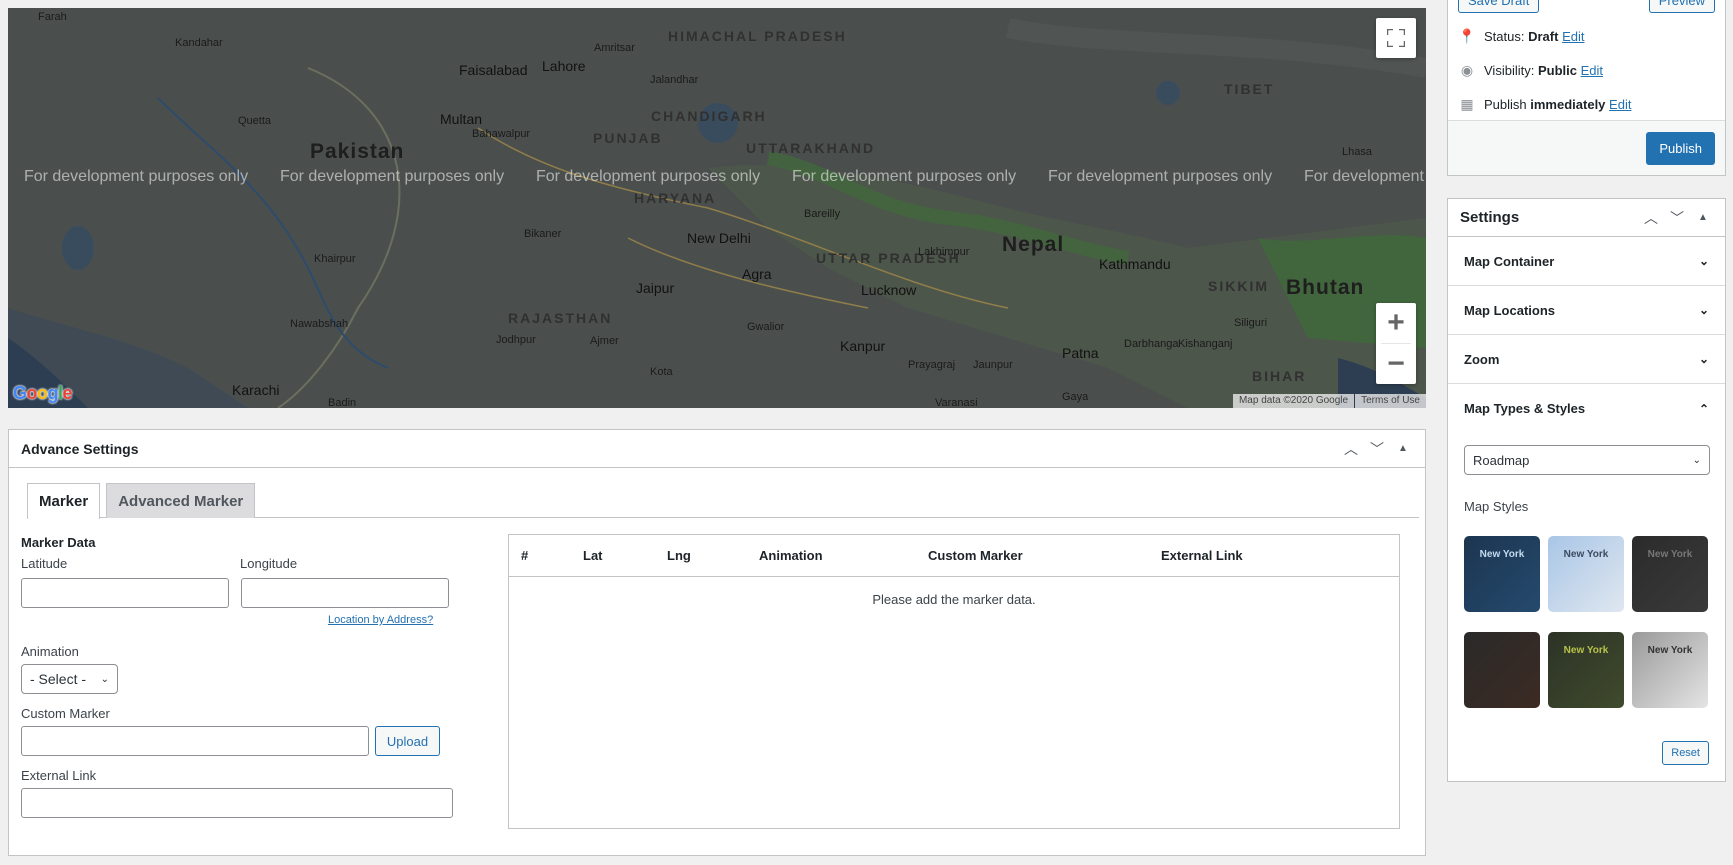  Describe the element at coordinates (679, 555) in the screenshot. I see `column-header: Lng` at that location.